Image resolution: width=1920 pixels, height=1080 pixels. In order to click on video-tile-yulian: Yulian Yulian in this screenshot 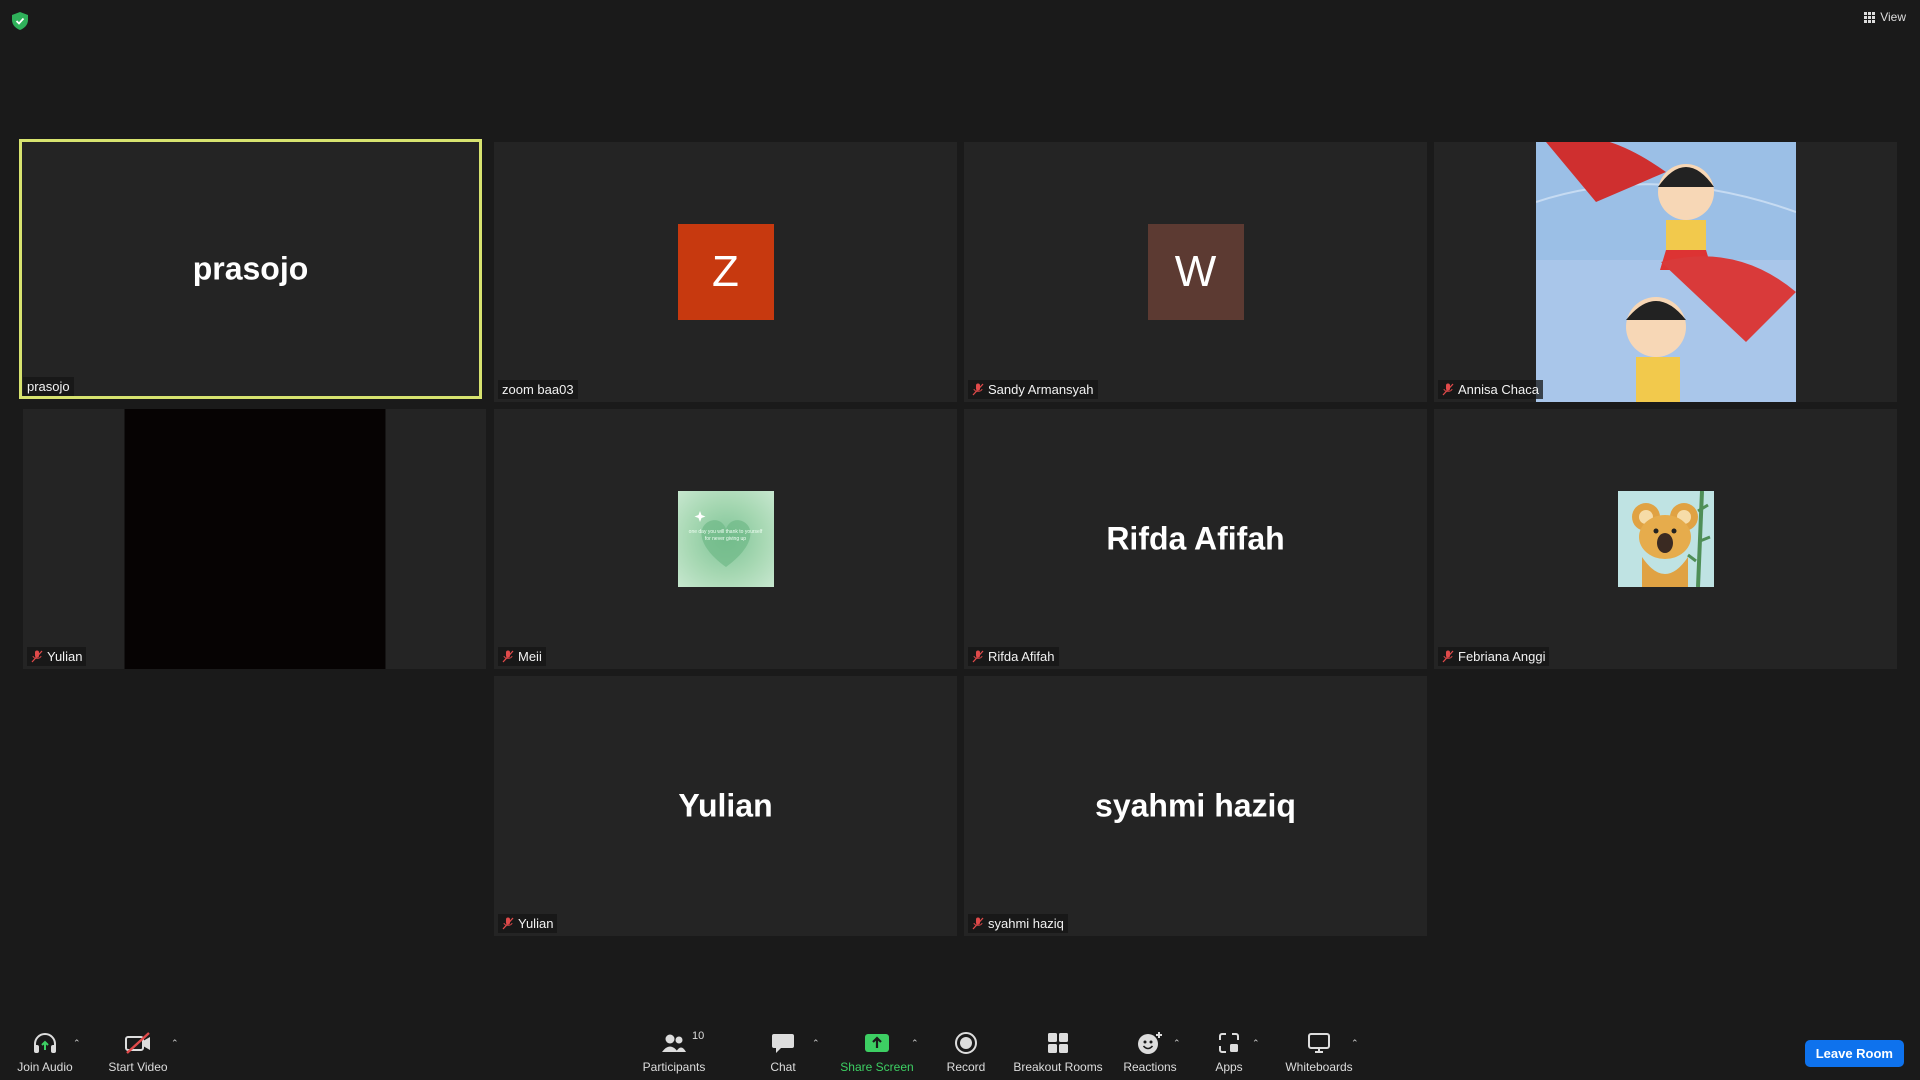, I will do `click(725, 806)`.